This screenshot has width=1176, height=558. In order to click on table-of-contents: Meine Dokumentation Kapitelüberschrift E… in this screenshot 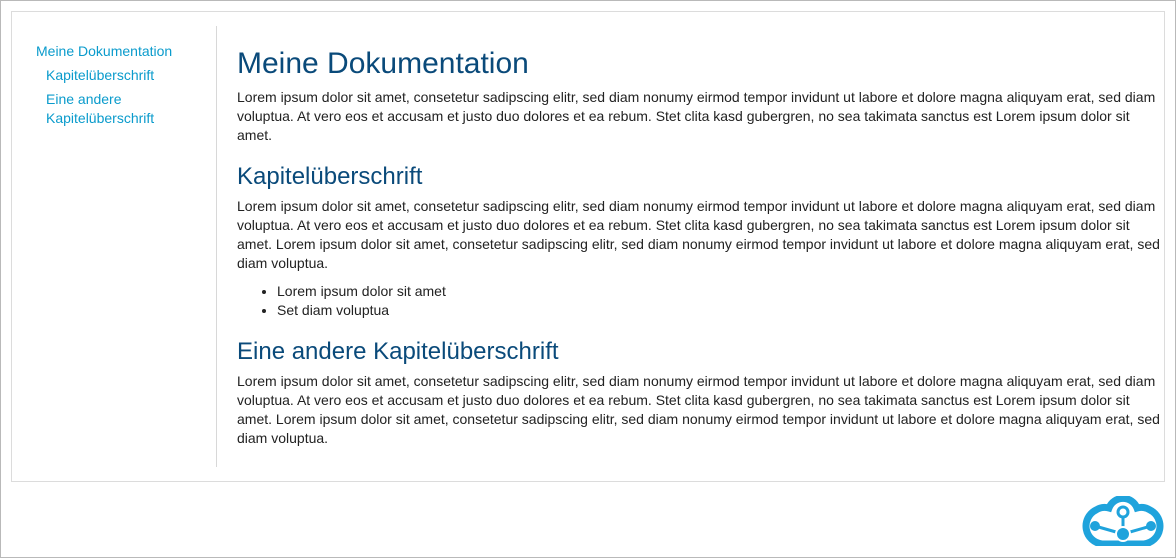, I will do `click(126, 246)`.